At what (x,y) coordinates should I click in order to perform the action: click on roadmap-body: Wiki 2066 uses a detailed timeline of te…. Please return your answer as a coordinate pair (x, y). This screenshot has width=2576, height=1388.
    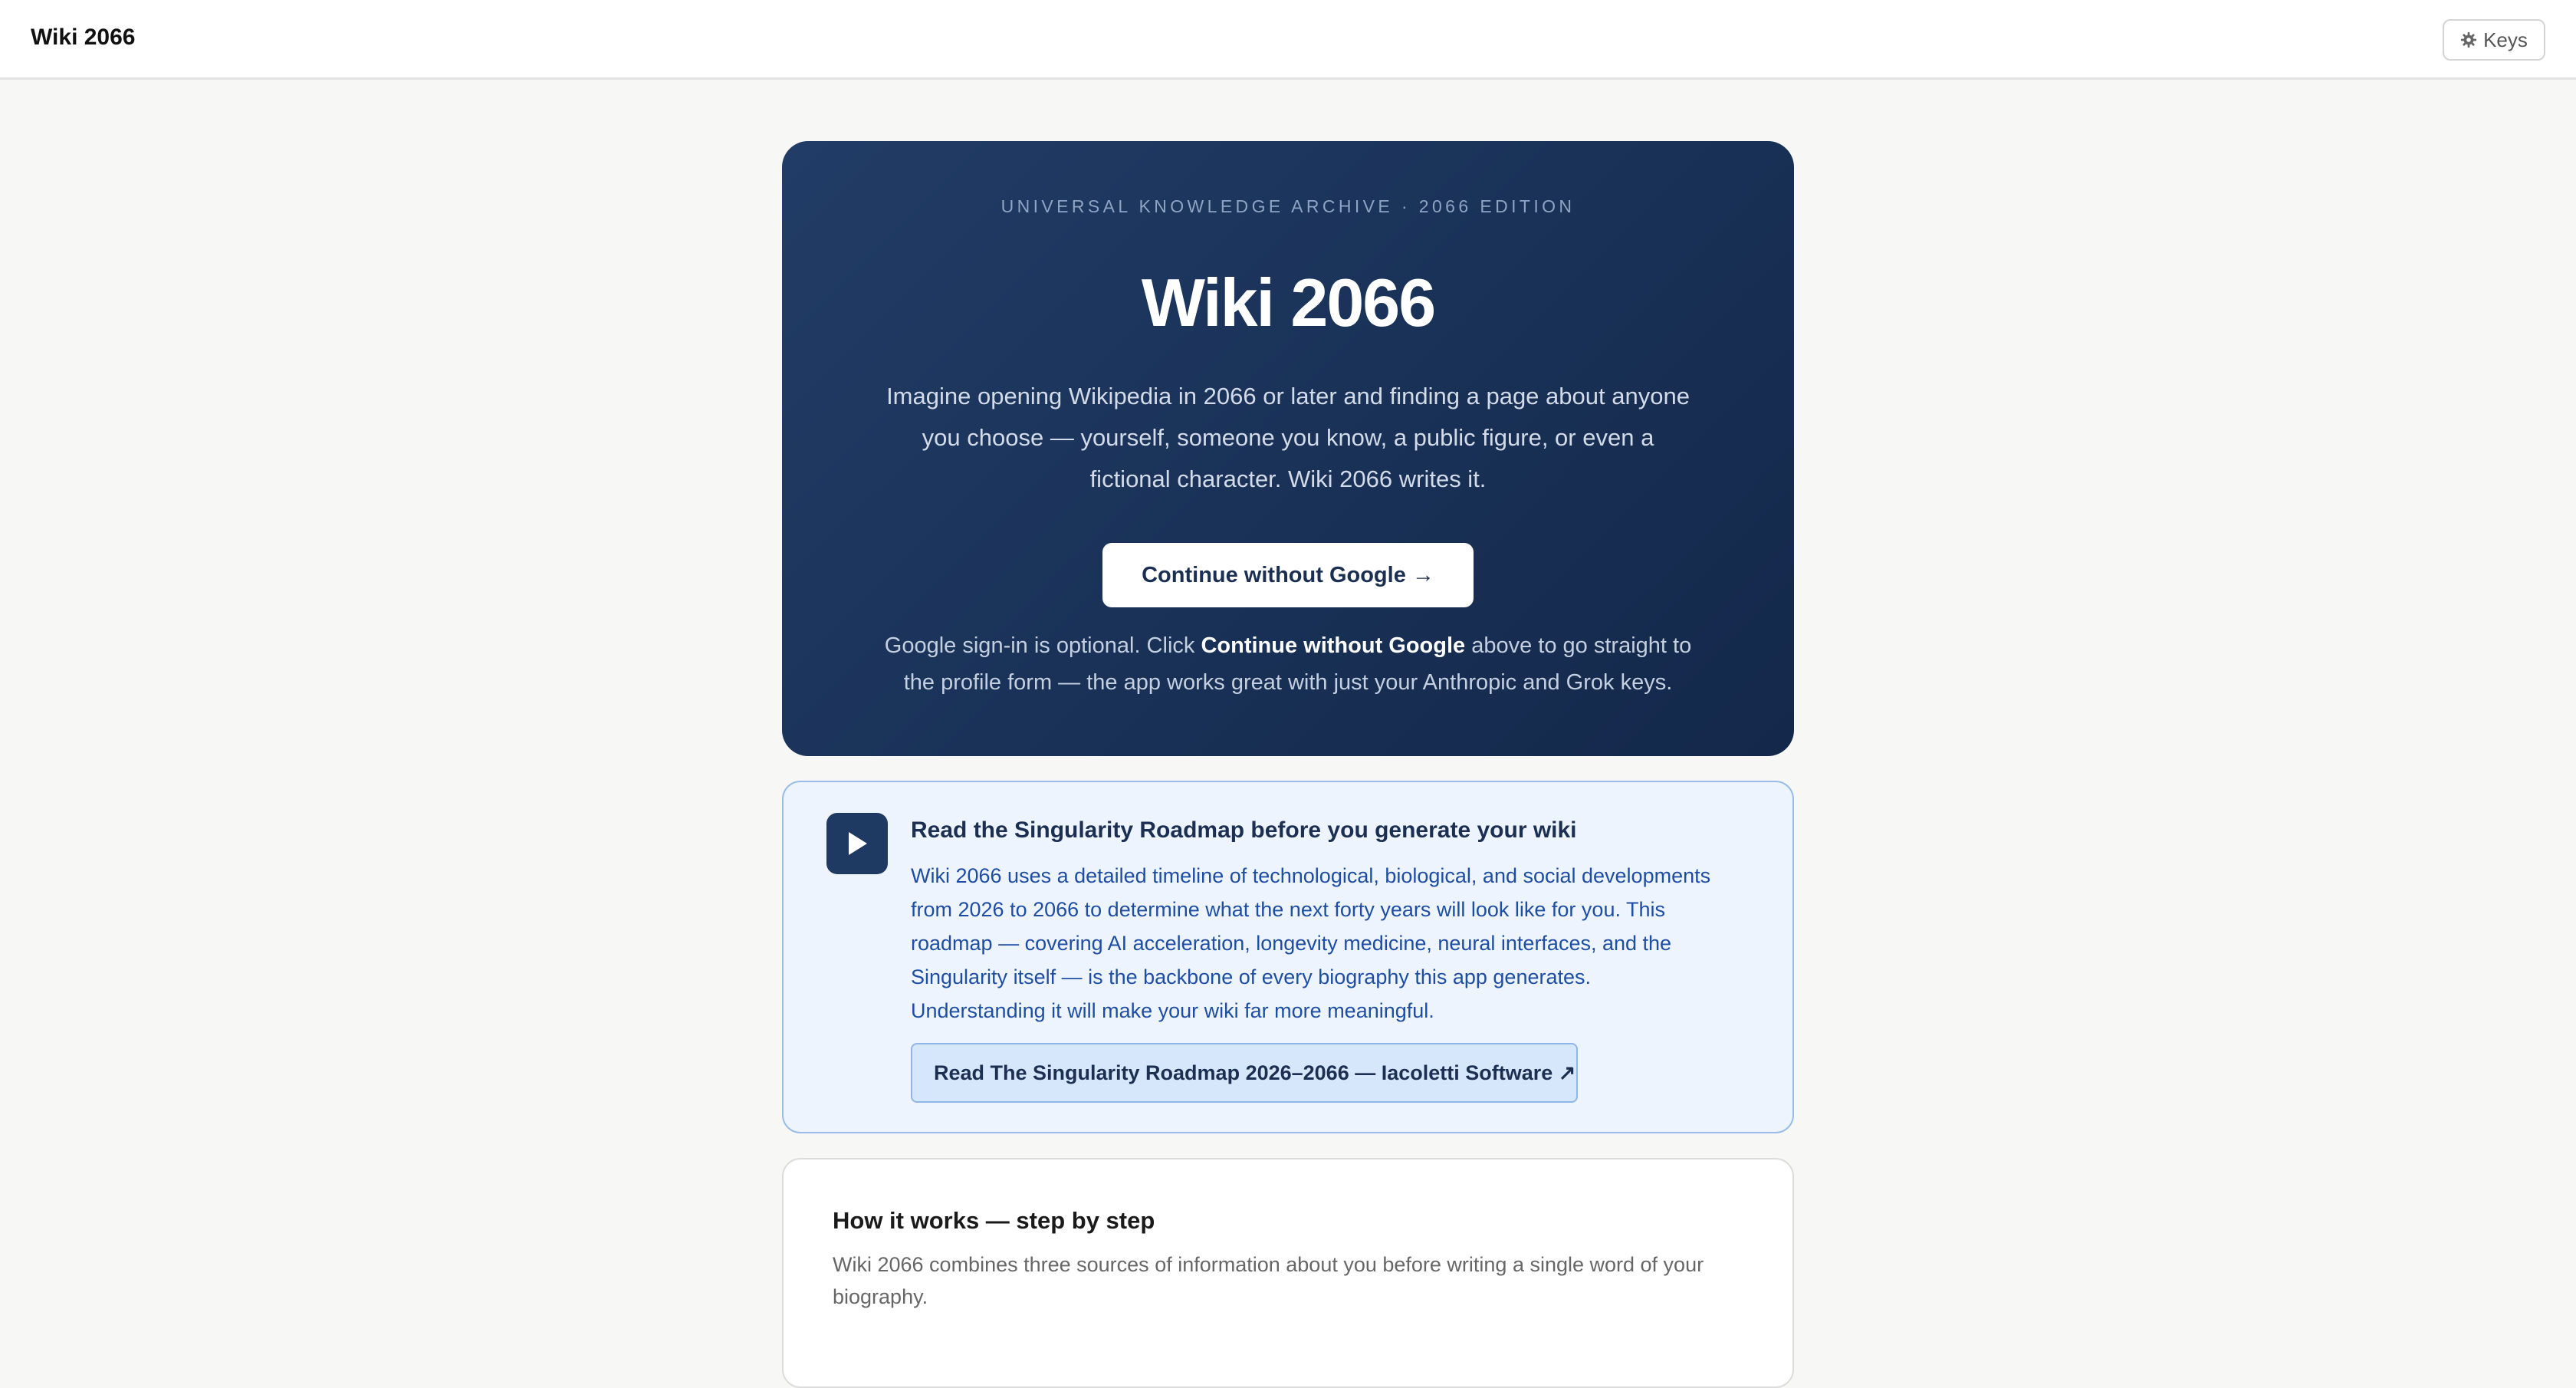
    Looking at the image, I should click on (1311, 943).